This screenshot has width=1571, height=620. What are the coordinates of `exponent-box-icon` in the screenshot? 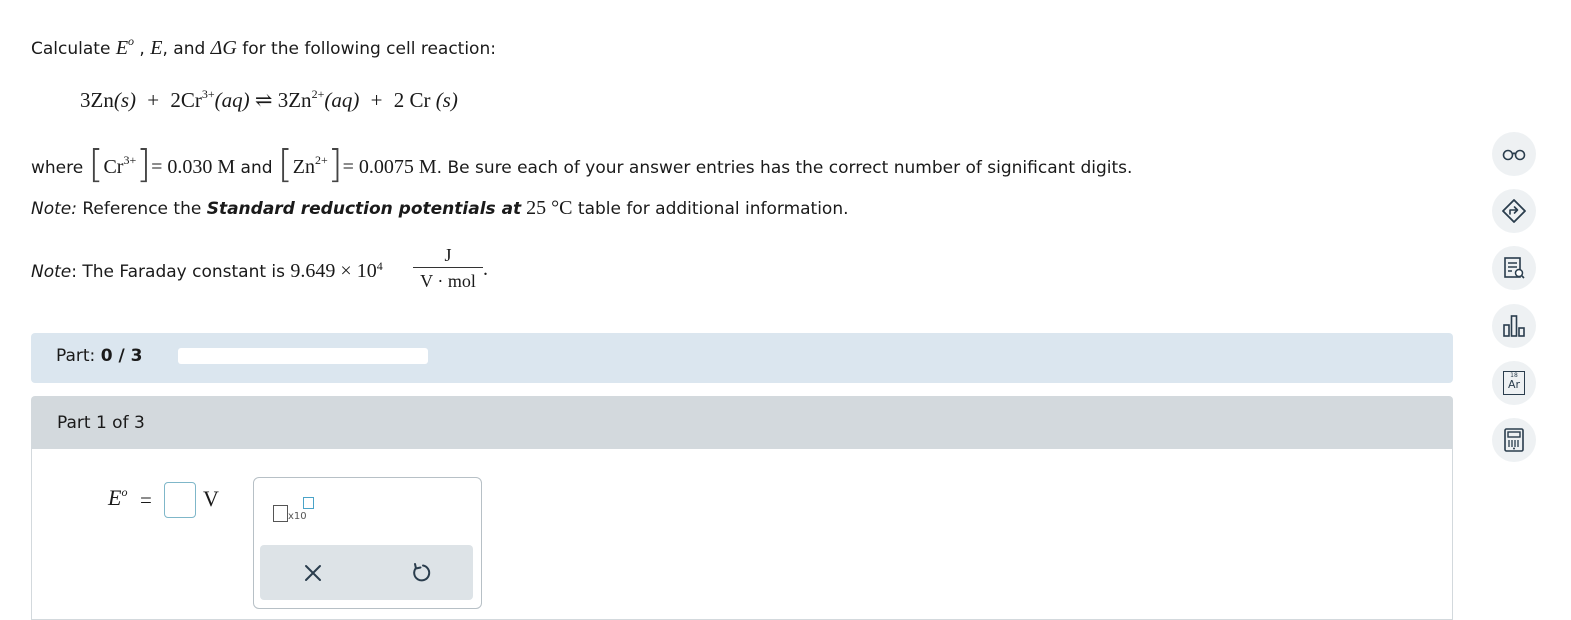 It's located at (308, 503).